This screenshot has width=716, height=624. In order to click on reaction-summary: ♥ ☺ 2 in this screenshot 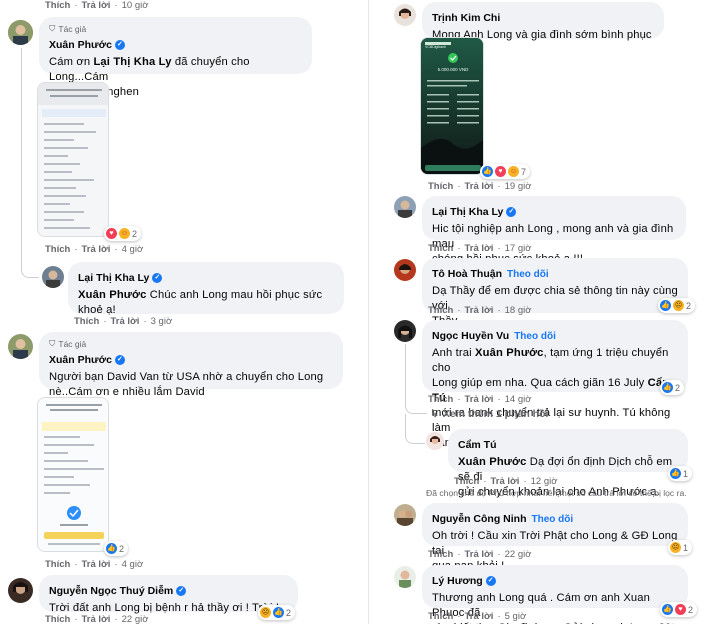, I will do `click(123, 233)`.